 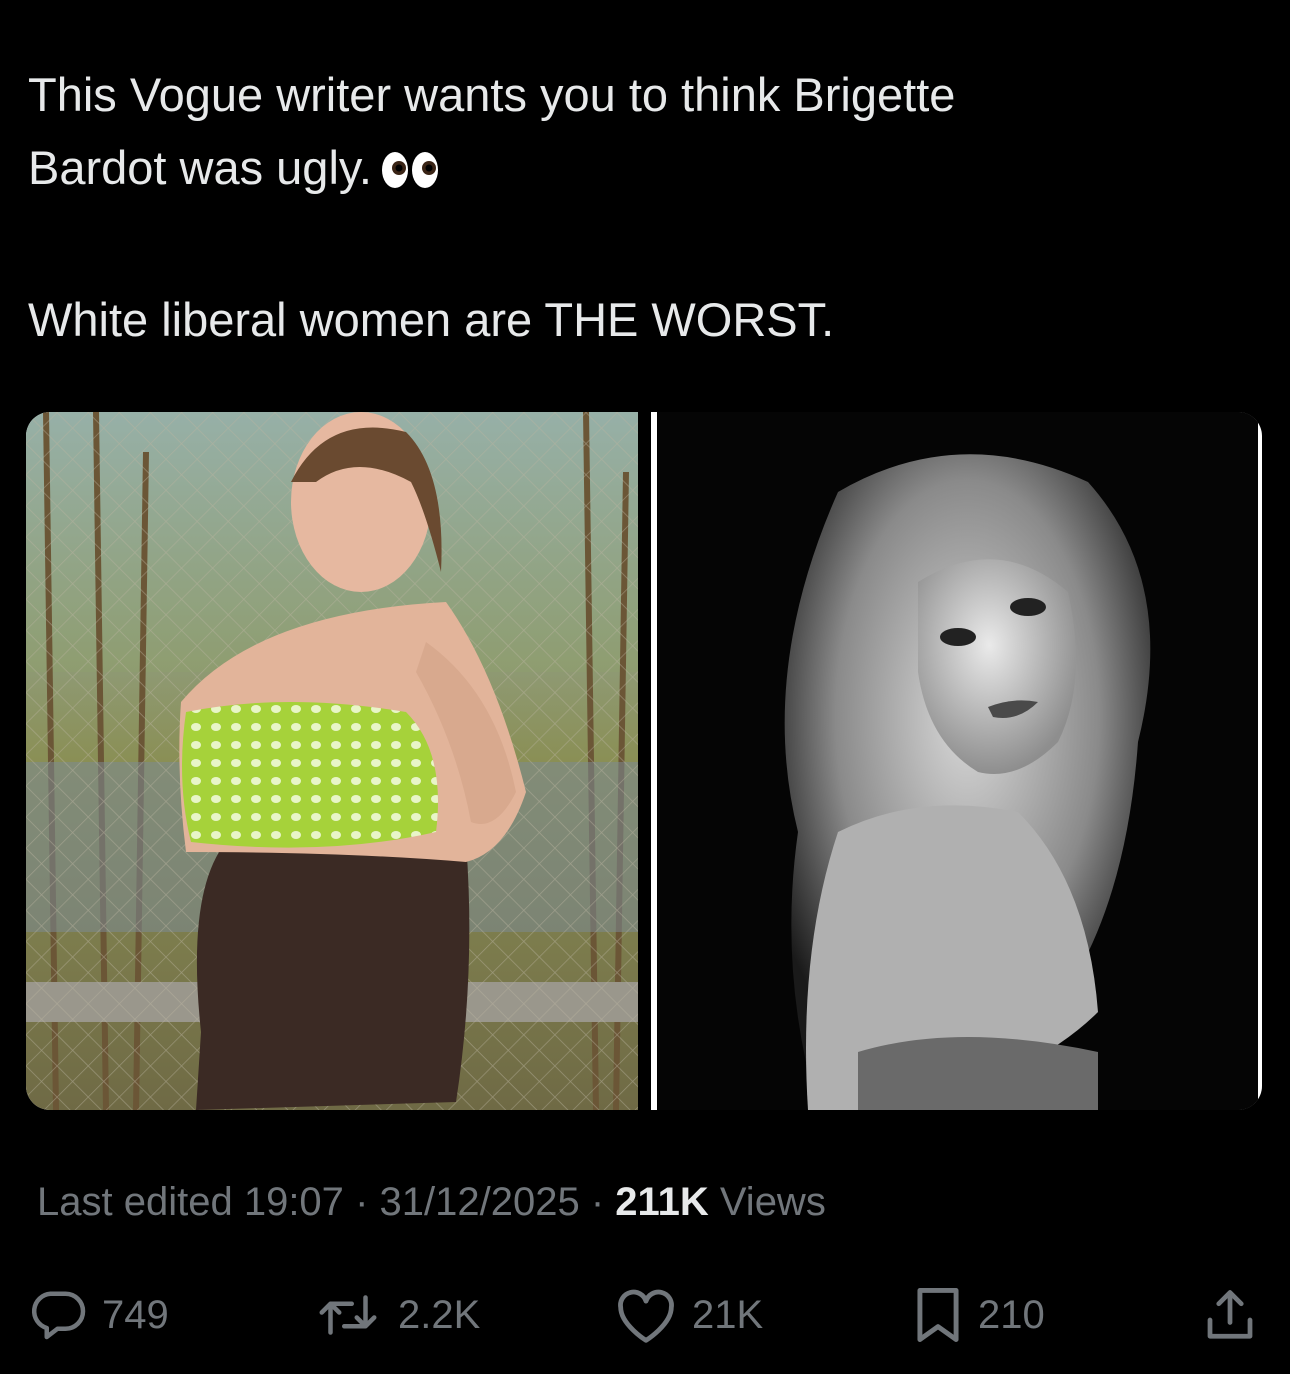 What do you see at coordinates (728, 1314) in the screenshot?
I see `like-count: 21K` at bounding box center [728, 1314].